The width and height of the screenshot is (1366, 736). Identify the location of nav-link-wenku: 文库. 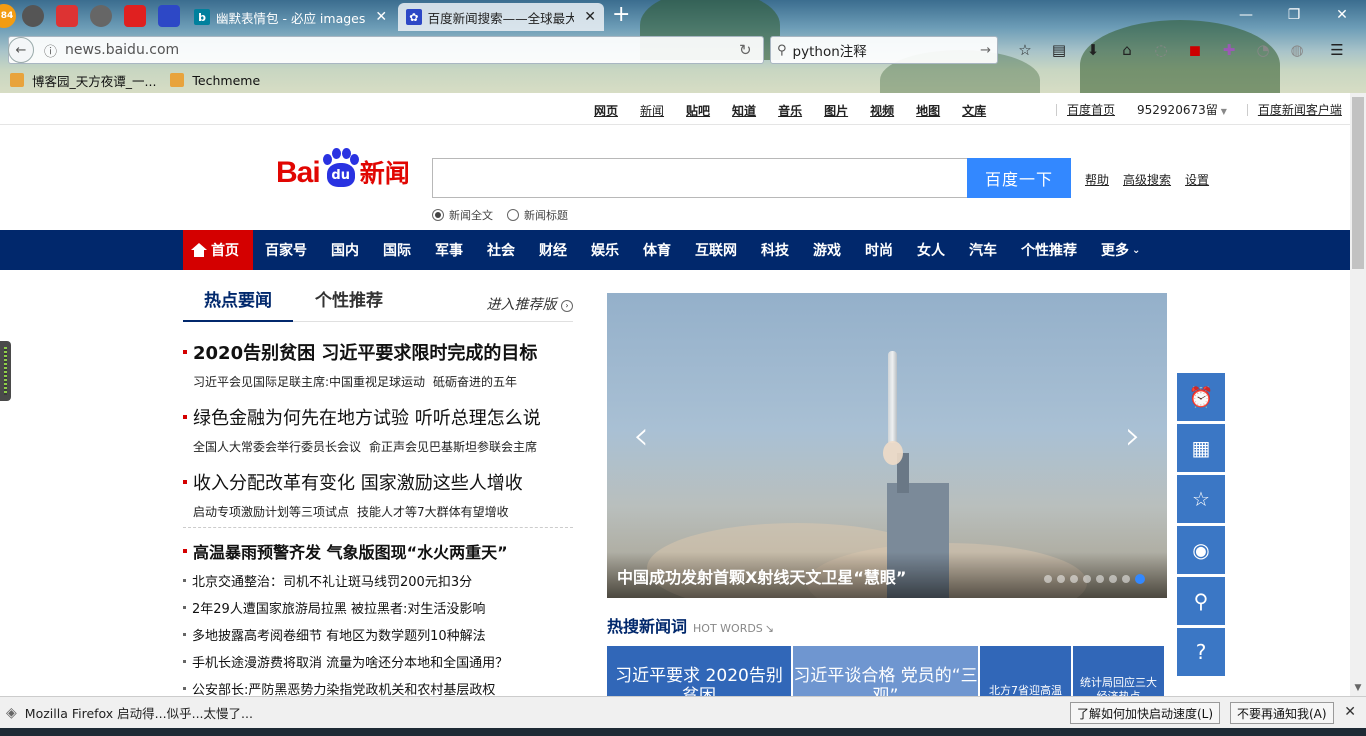
(974, 110).